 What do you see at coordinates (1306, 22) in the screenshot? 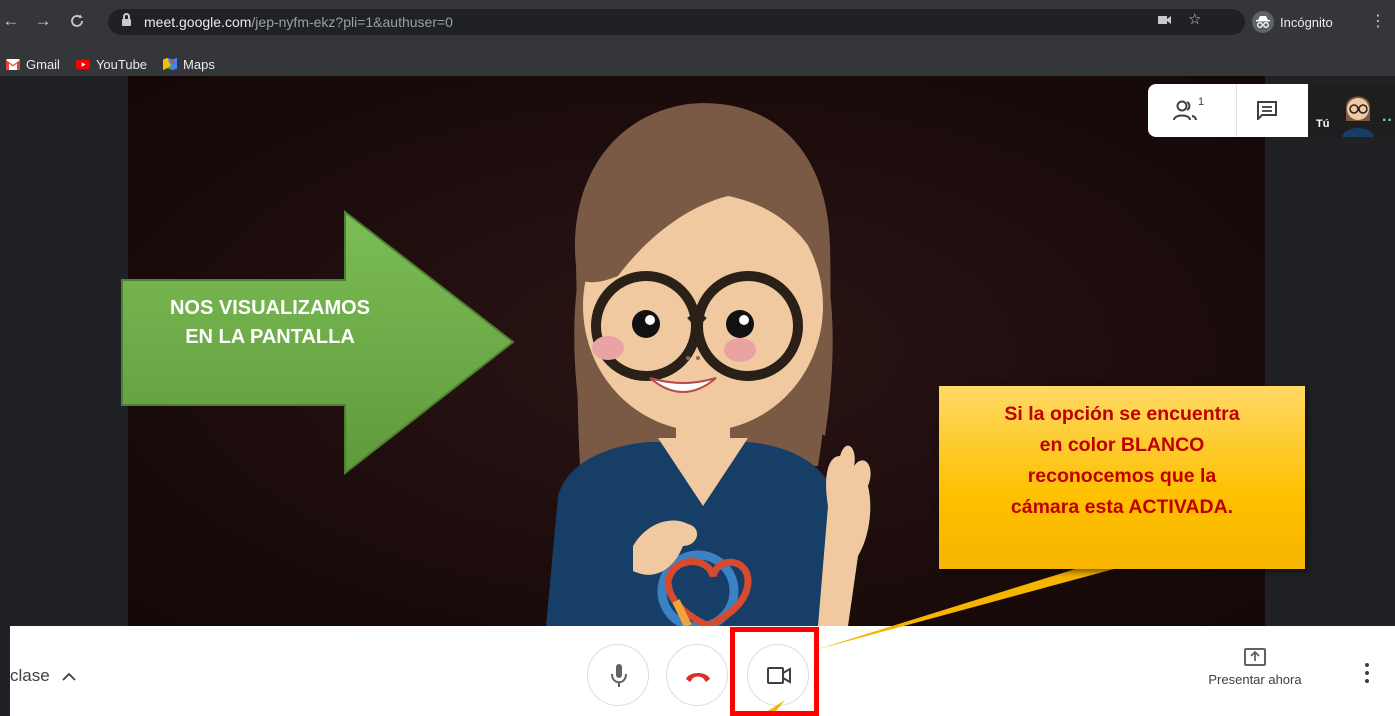
I see `incognito-label: Incógnito` at bounding box center [1306, 22].